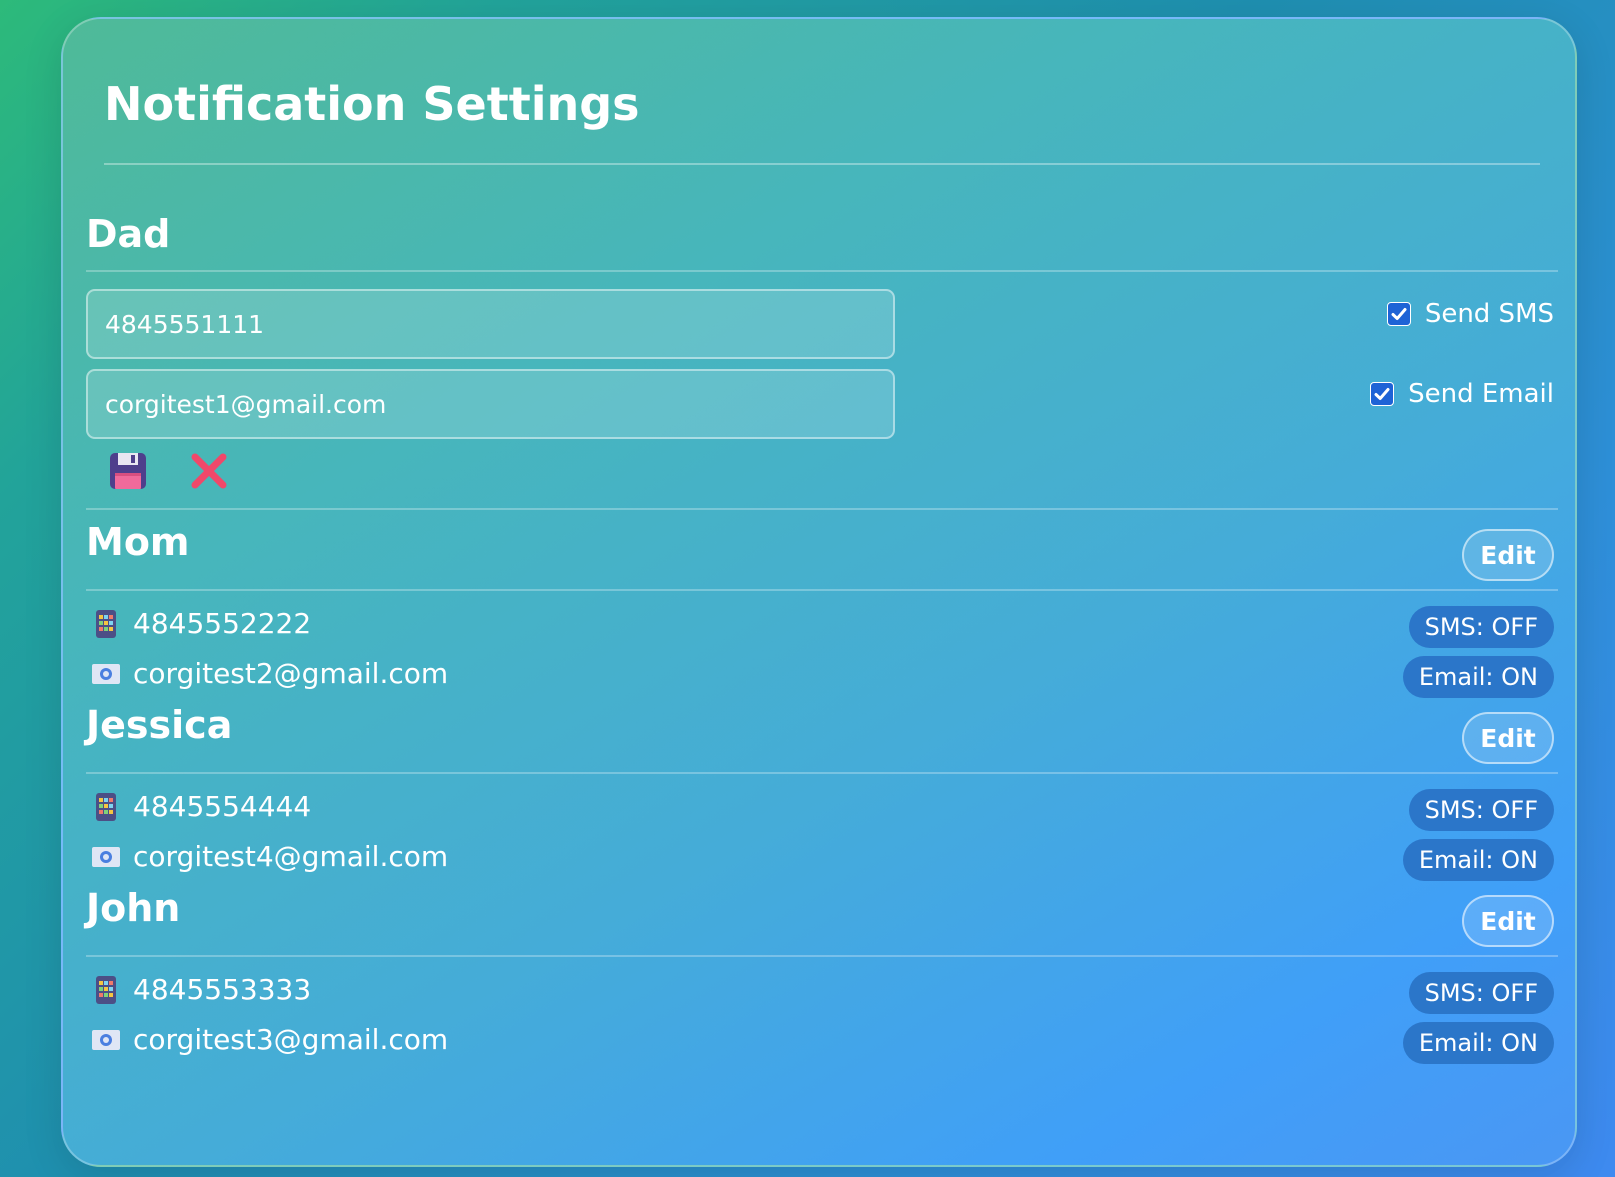  I want to click on edit-button-john: Edit, so click(1508, 921).